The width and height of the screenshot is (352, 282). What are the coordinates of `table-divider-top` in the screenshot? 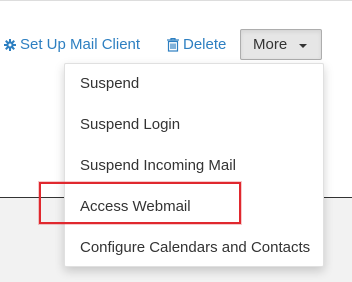 It's located at (176, 0).